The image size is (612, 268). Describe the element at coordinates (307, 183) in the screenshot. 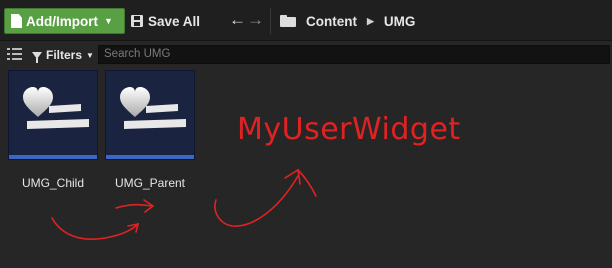

I see `annotation-flourish` at that location.